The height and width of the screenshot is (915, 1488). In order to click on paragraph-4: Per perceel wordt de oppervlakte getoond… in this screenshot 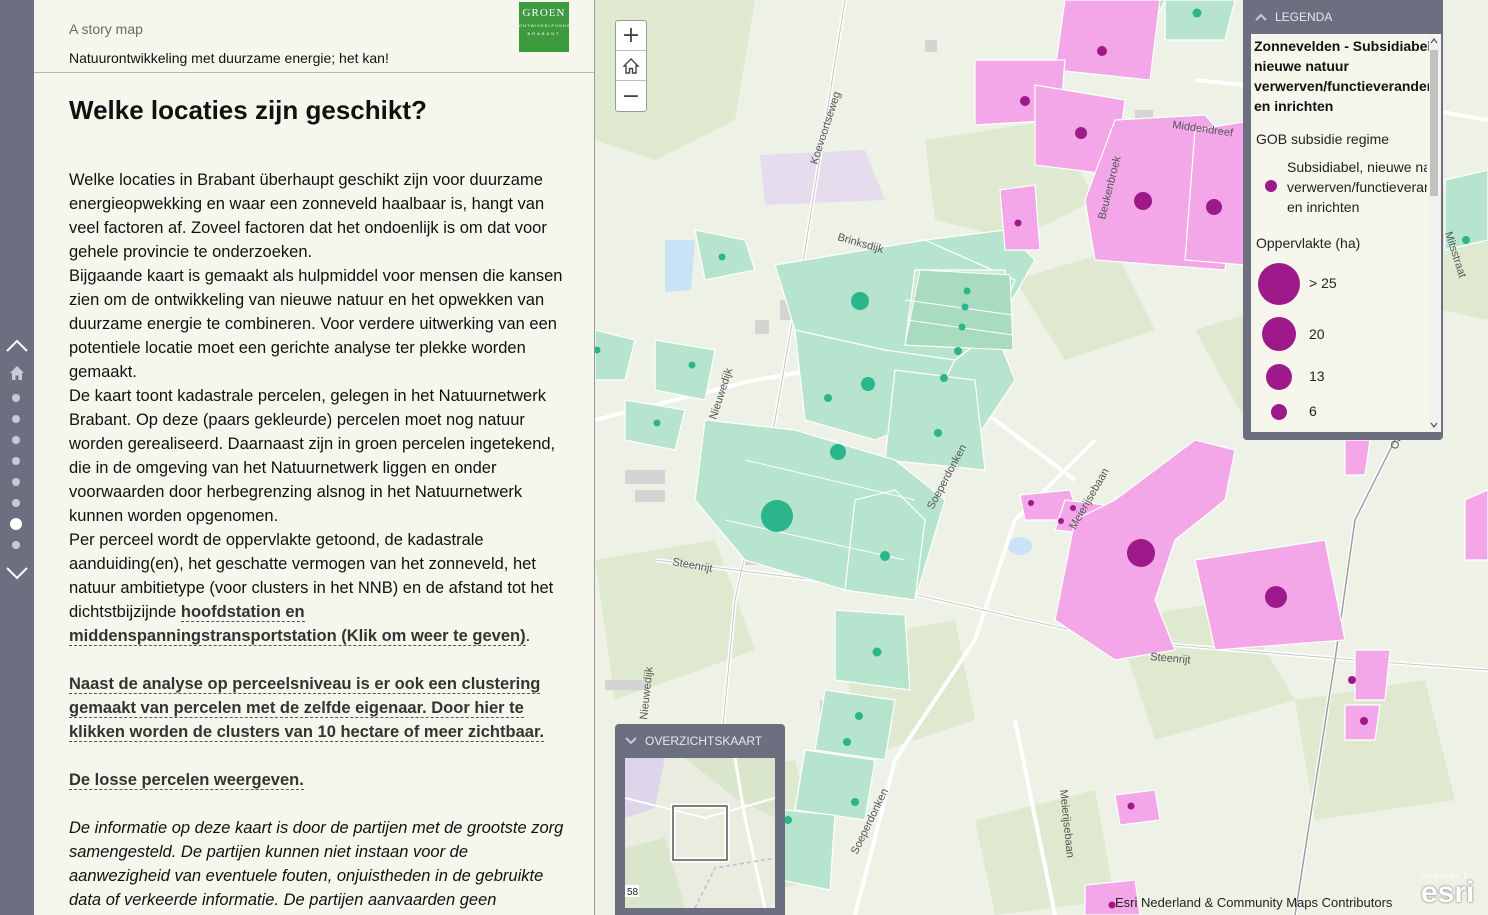, I will do `click(311, 588)`.